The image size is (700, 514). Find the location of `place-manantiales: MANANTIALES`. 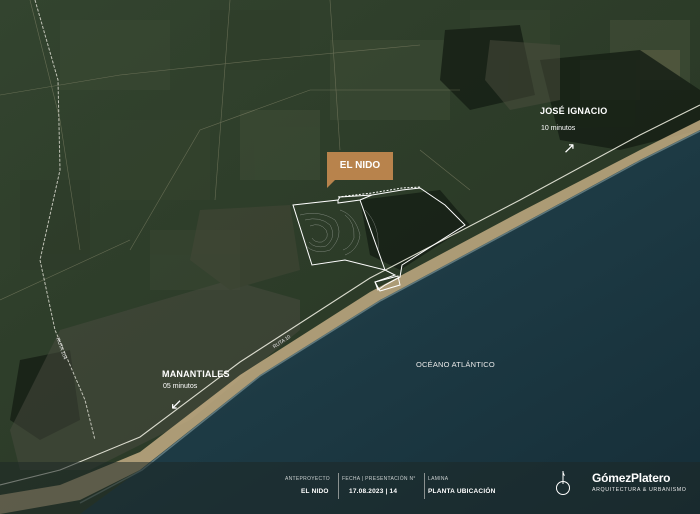

place-manantiales: MANANTIALES is located at coordinates (196, 374).